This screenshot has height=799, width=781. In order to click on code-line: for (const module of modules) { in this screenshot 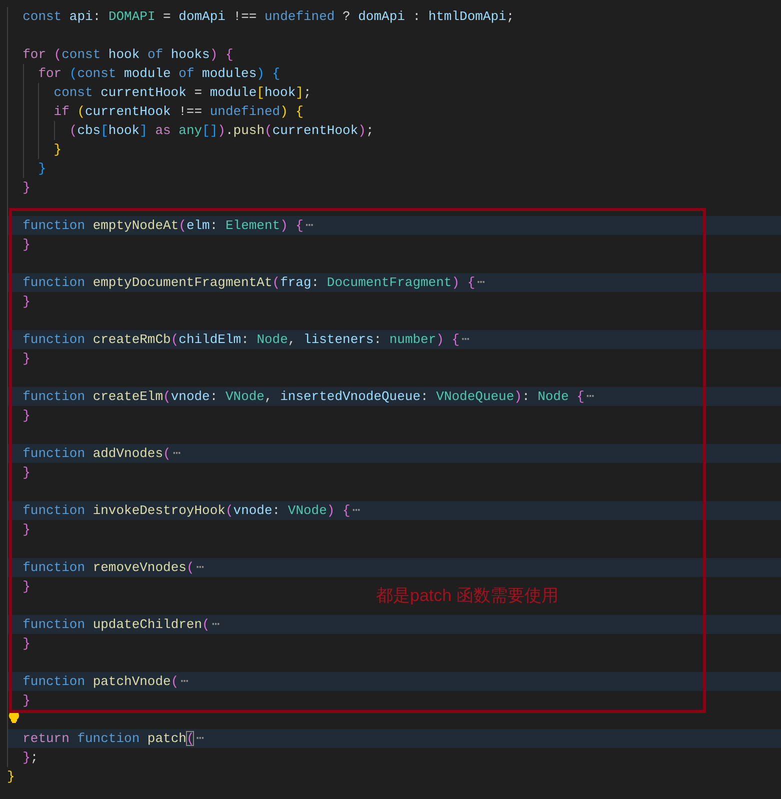, I will do `click(159, 74)`.